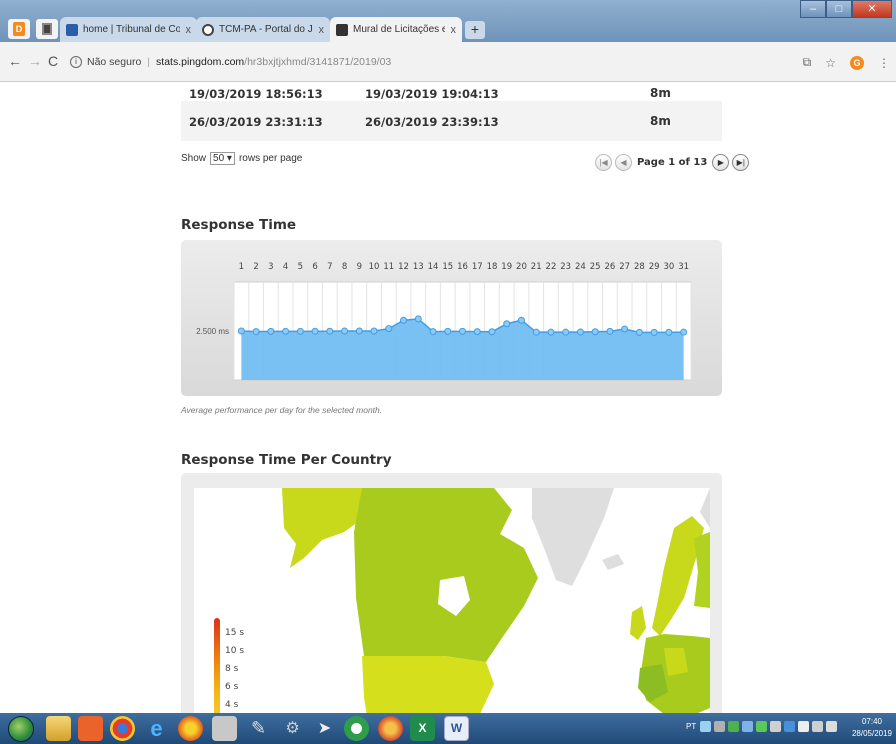 The height and width of the screenshot is (744, 896). What do you see at coordinates (285, 267) in the screenshot?
I see `chart-x-tick-label: 4` at bounding box center [285, 267].